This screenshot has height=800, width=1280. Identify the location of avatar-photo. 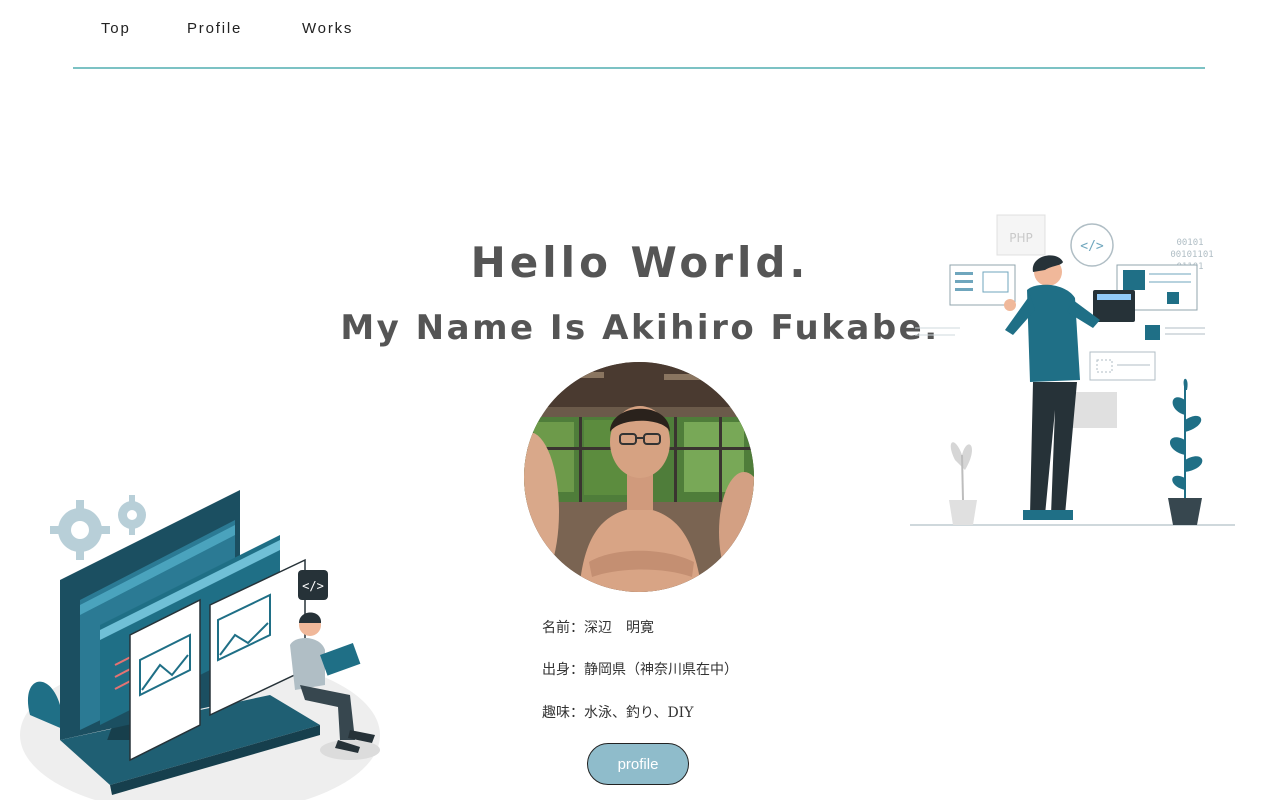
(639, 477).